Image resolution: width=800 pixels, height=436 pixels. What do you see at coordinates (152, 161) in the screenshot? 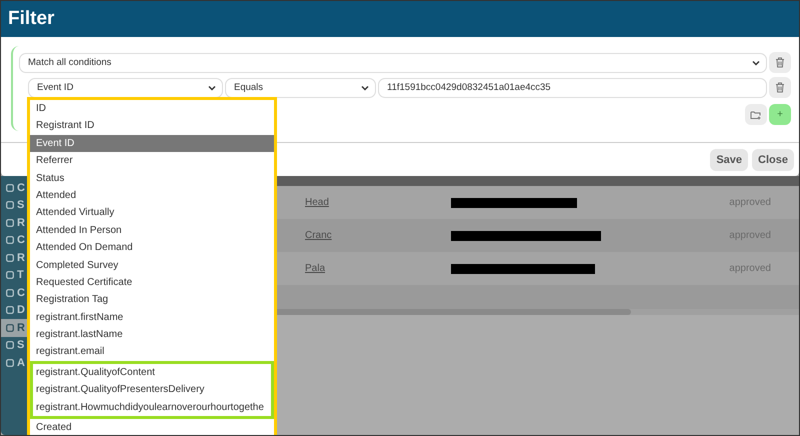
I see `dropdown-option: Referrer` at bounding box center [152, 161].